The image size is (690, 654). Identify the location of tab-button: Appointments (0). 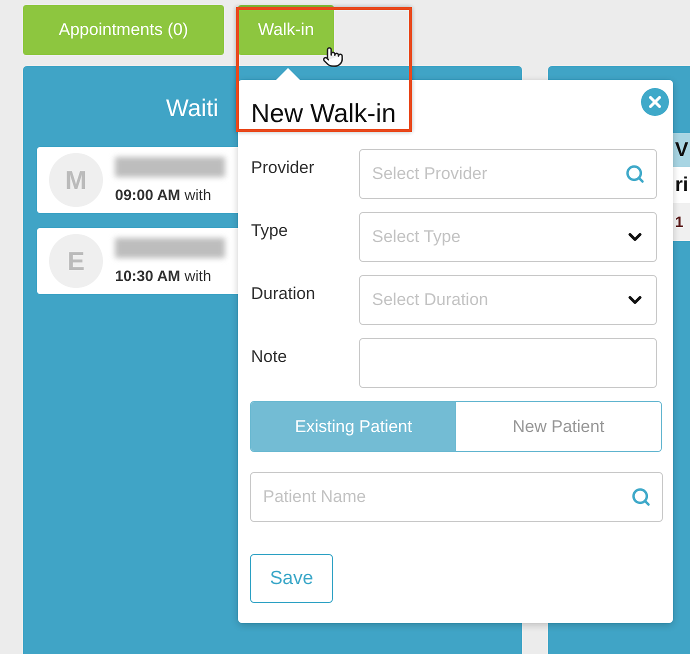
(123, 30).